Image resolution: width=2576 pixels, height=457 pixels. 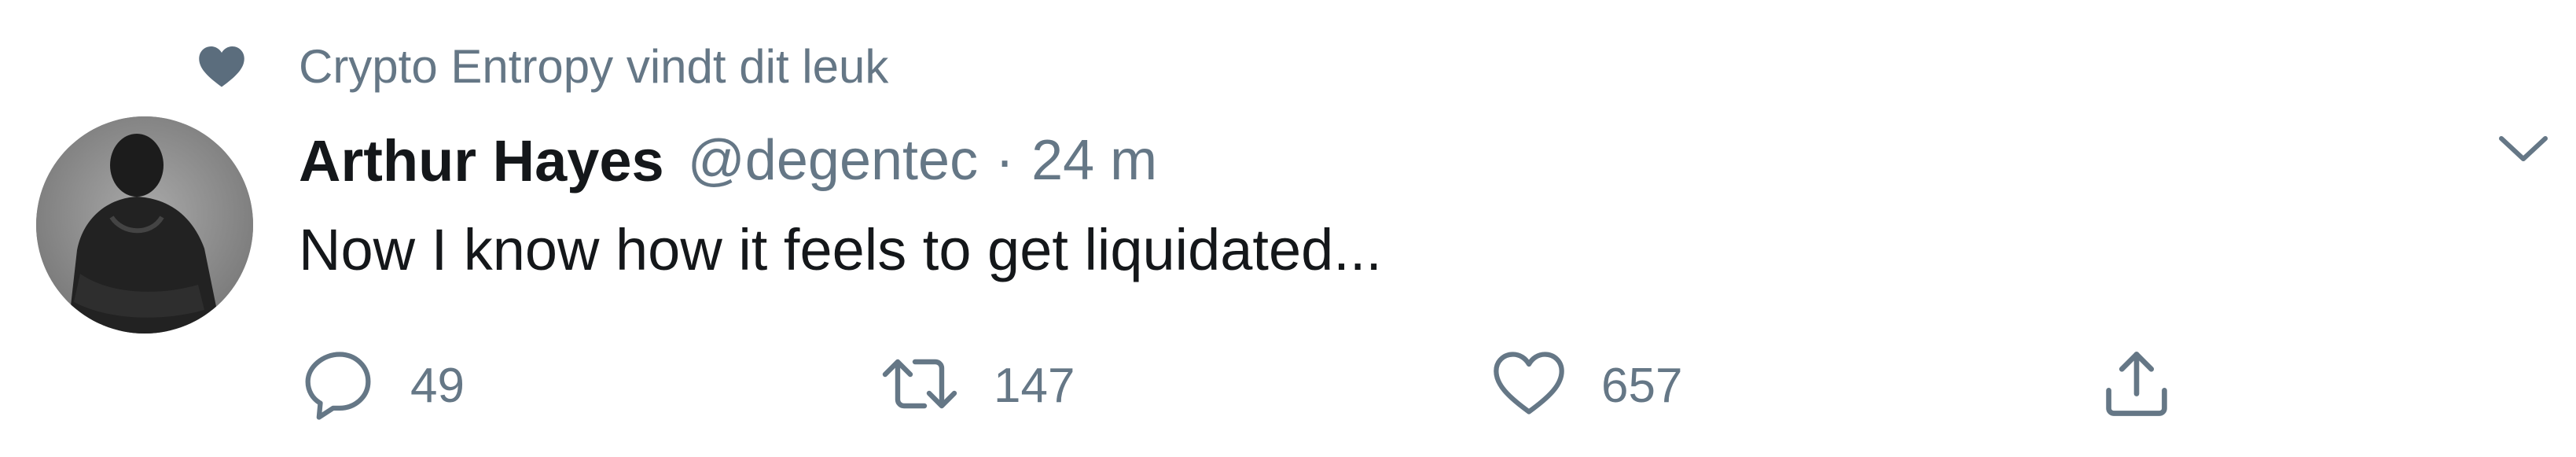 I want to click on social-context-text: Crypto Entropy vindt dit leuk, so click(x=593, y=66).